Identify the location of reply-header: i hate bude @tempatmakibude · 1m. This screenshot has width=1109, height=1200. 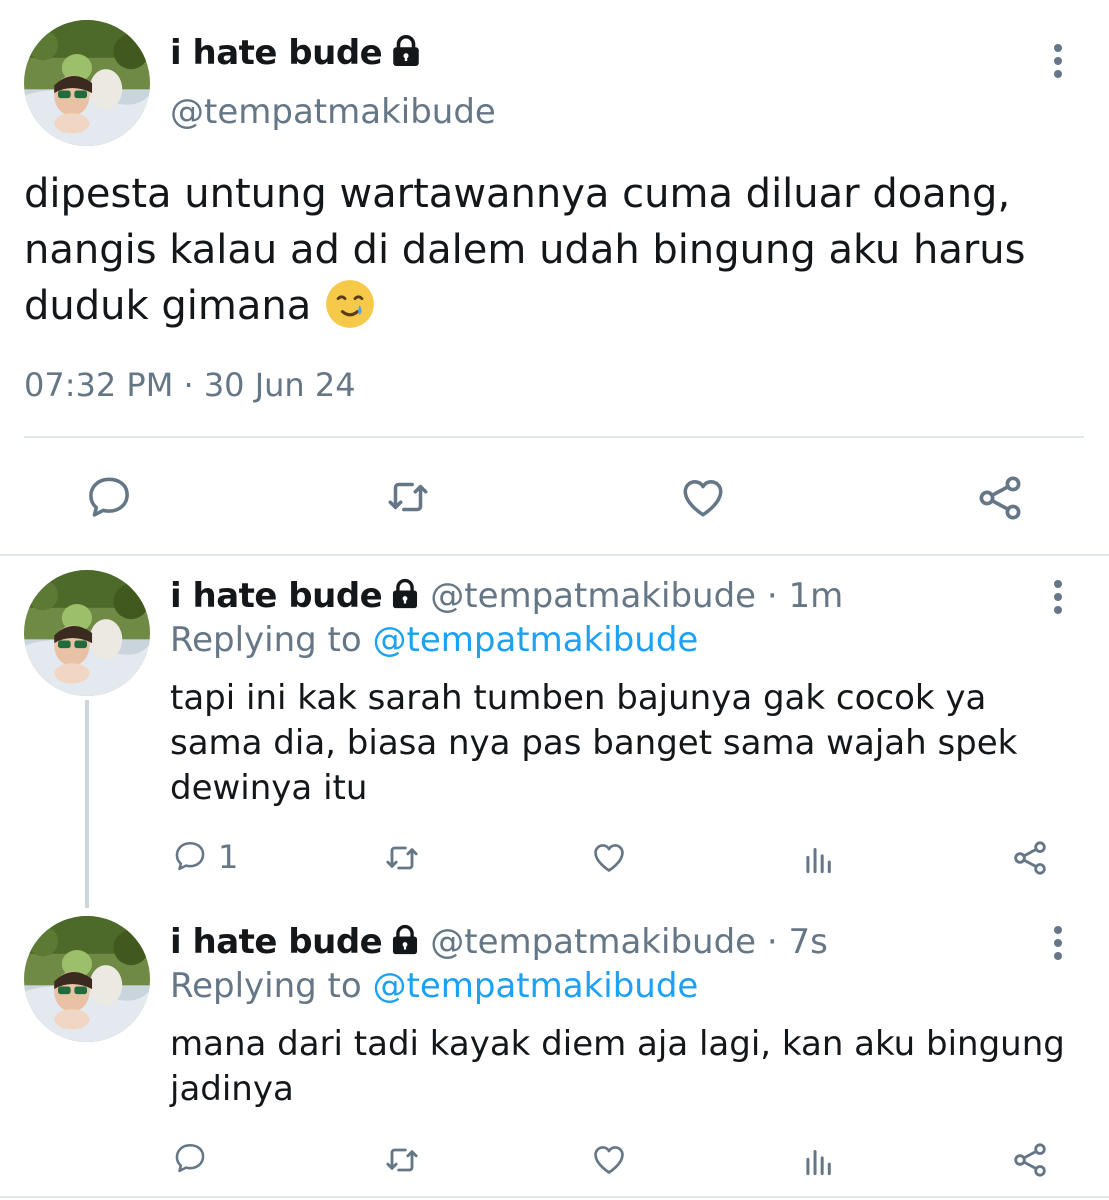
(506, 596).